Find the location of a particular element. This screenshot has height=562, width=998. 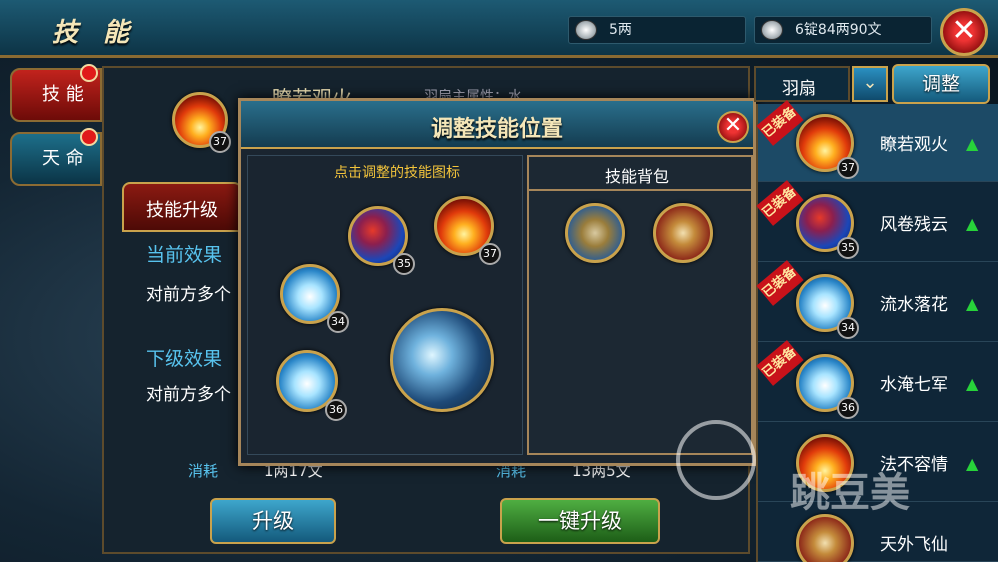

dialog-close-button: ✕ is located at coordinates (733, 127).